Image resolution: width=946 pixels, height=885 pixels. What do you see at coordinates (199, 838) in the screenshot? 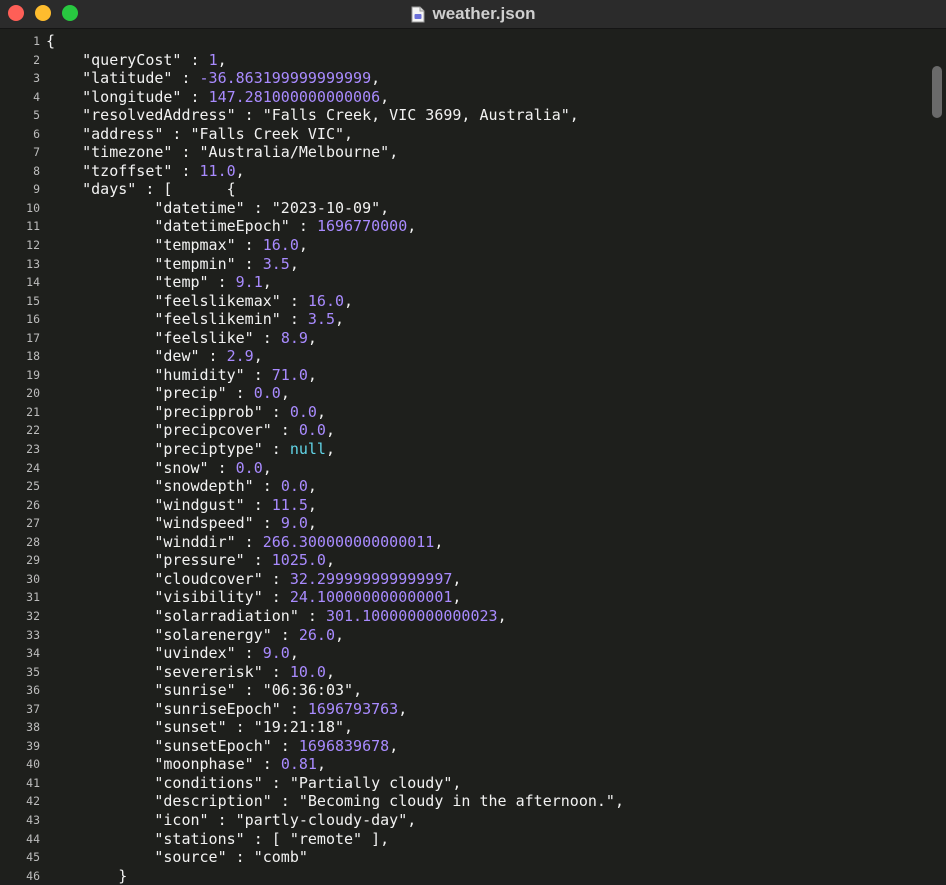
I see `json-key: "stations"` at bounding box center [199, 838].